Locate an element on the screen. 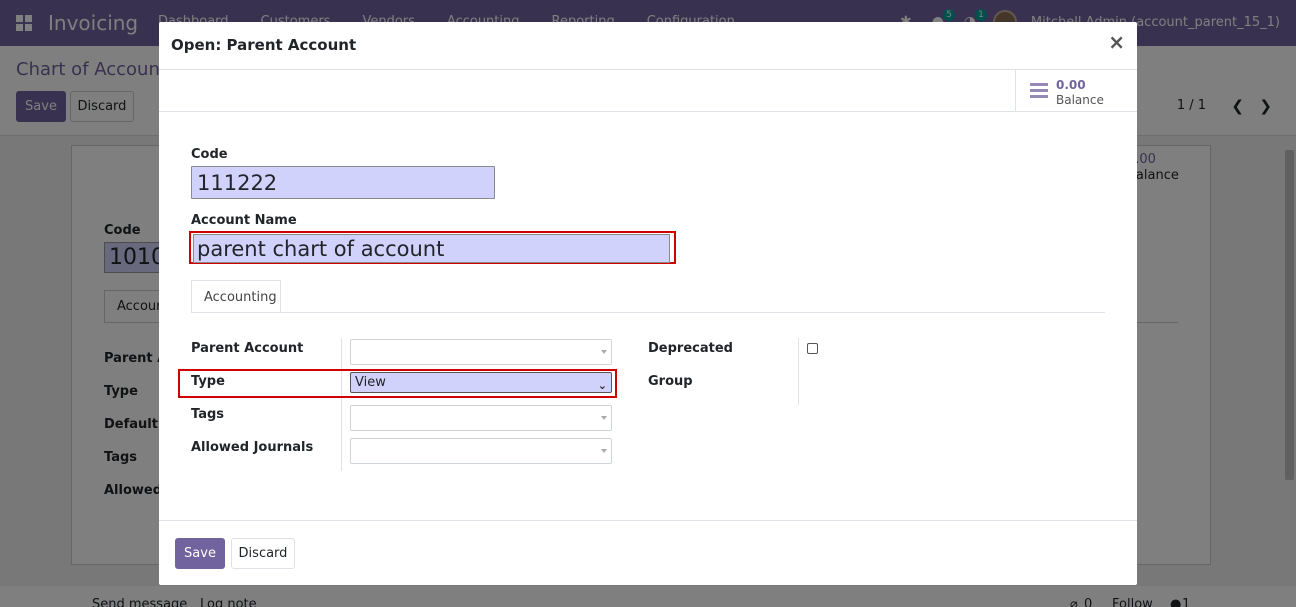 The image size is (1296, 607). close-icon: × is located at coordinates (1116, 42).